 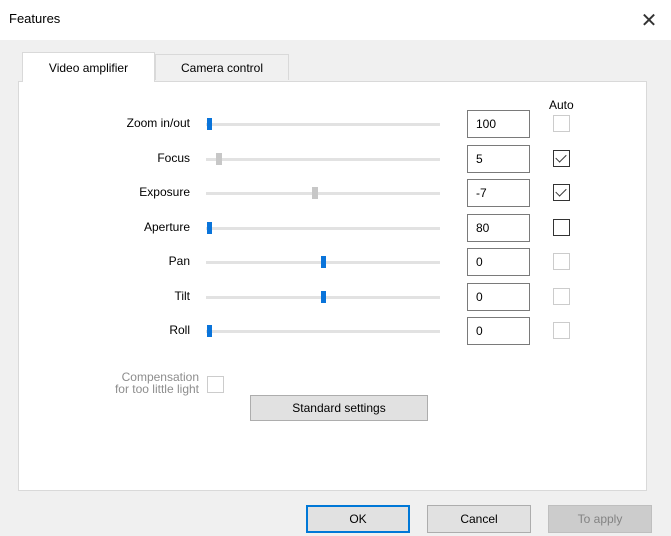 I want to click on compensation-label: Compensation for too little light, so click(x=126, y=383).